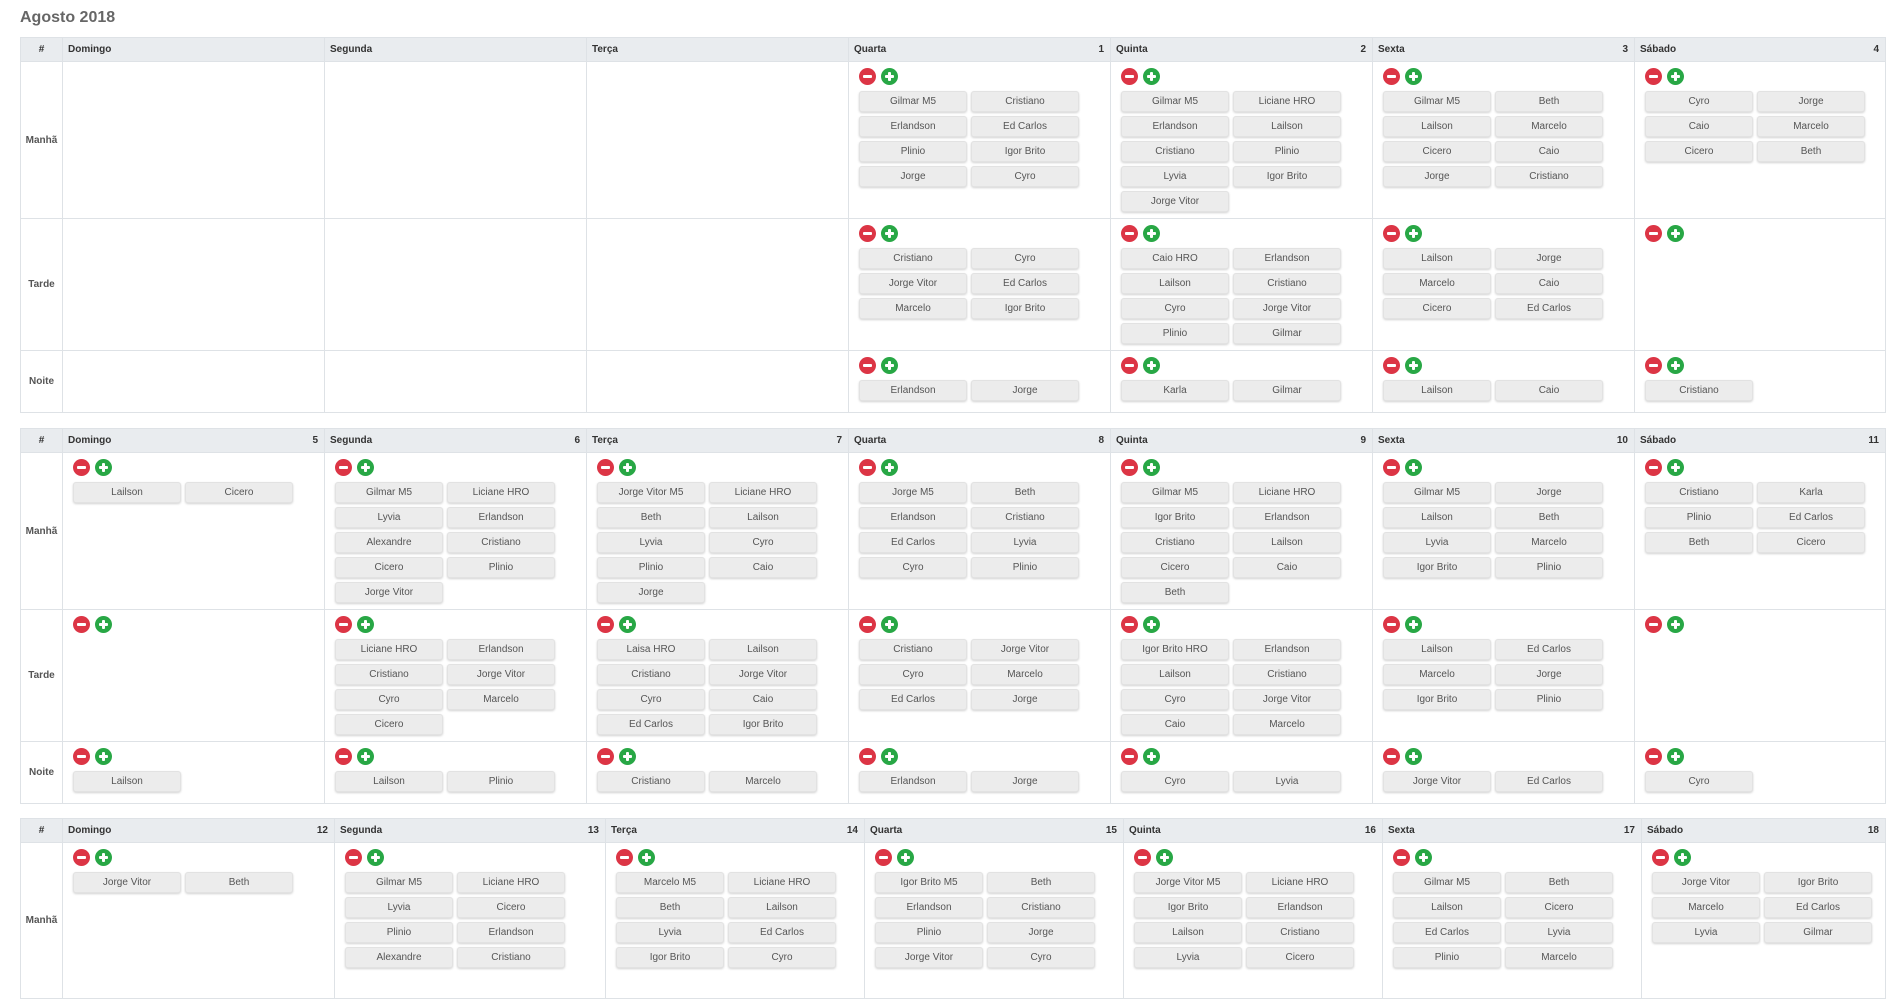  Describe the element at coordinates (1175, 390) in the screenshot. I see `person-chip: Karla` at that location.